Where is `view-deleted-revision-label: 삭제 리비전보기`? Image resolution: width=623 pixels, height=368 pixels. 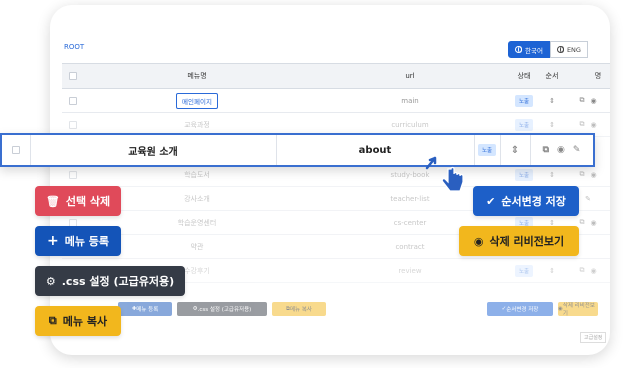 view-deleted-revision-label: 삭제 리비전보기 is located at coordinates (527, 241).